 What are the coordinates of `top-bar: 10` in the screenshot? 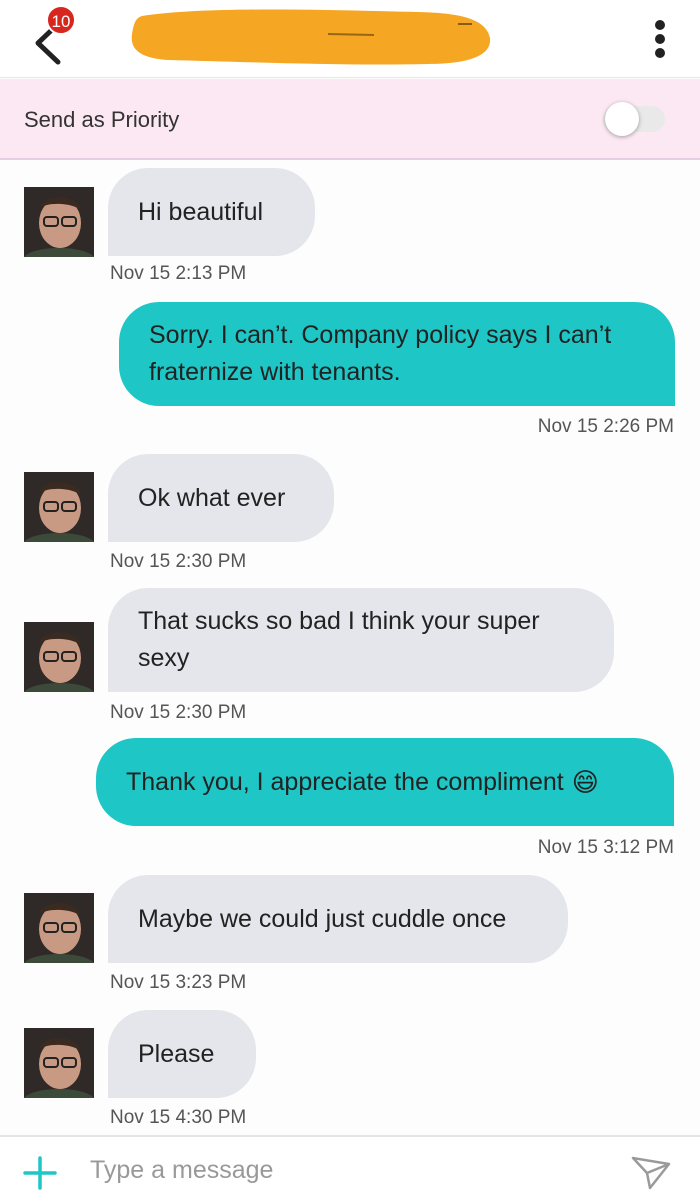 It's located at (350, 39).